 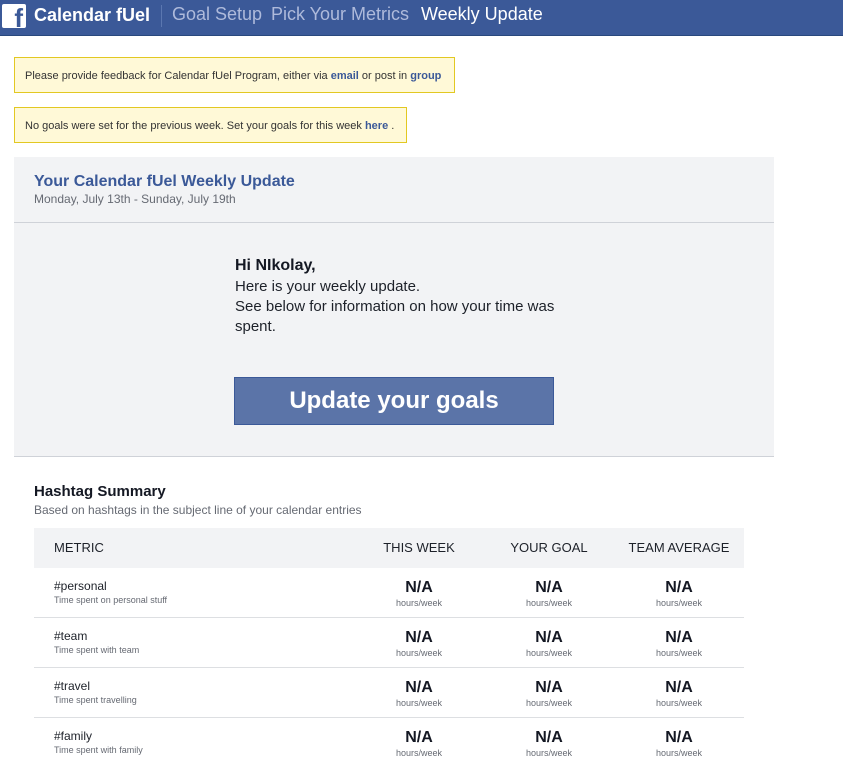 What do you see at coordinates (80, 586) in the screenshot?
I see `row-hashtag: #personal` at bounding box center [80, 586].